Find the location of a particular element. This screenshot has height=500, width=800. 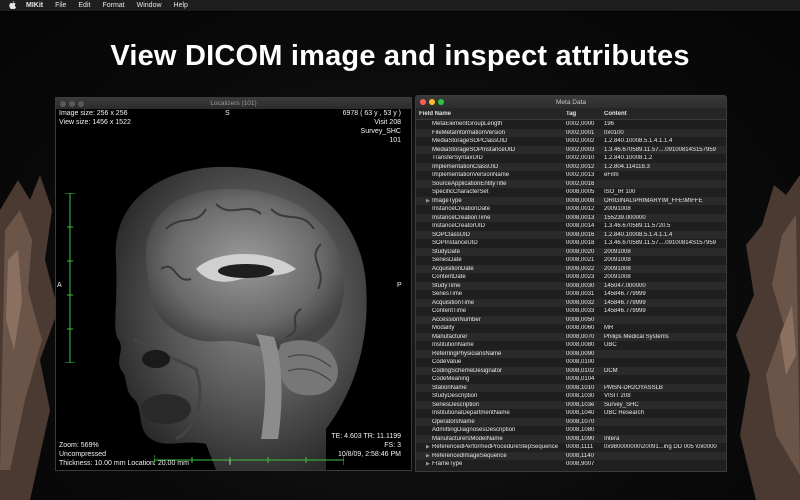

tag-cell: 0008,0021 is located at coordinates (580, 260).